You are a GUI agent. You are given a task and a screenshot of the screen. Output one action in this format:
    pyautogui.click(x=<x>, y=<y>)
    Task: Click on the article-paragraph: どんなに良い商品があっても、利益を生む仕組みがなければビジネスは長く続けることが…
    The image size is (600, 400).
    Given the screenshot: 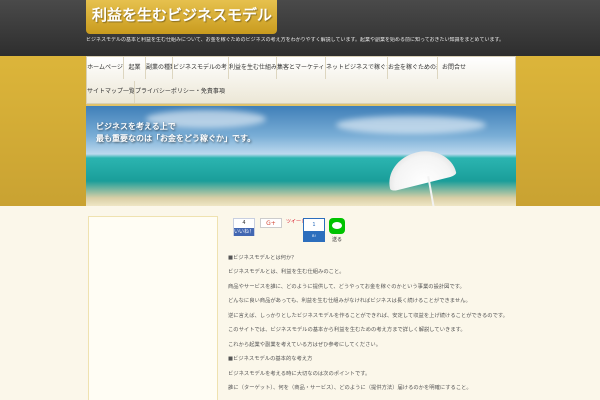 What is the action you would take?
    pyautogui.click(x=349, y=301)
    